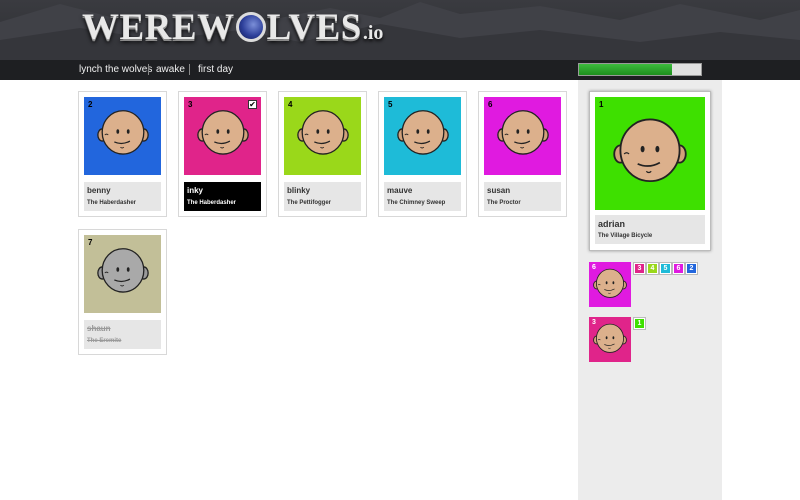  What do you see at coordinates (290, 104) in the screenshot?
I see `player-number: 4` at bounding box center [290, 104].